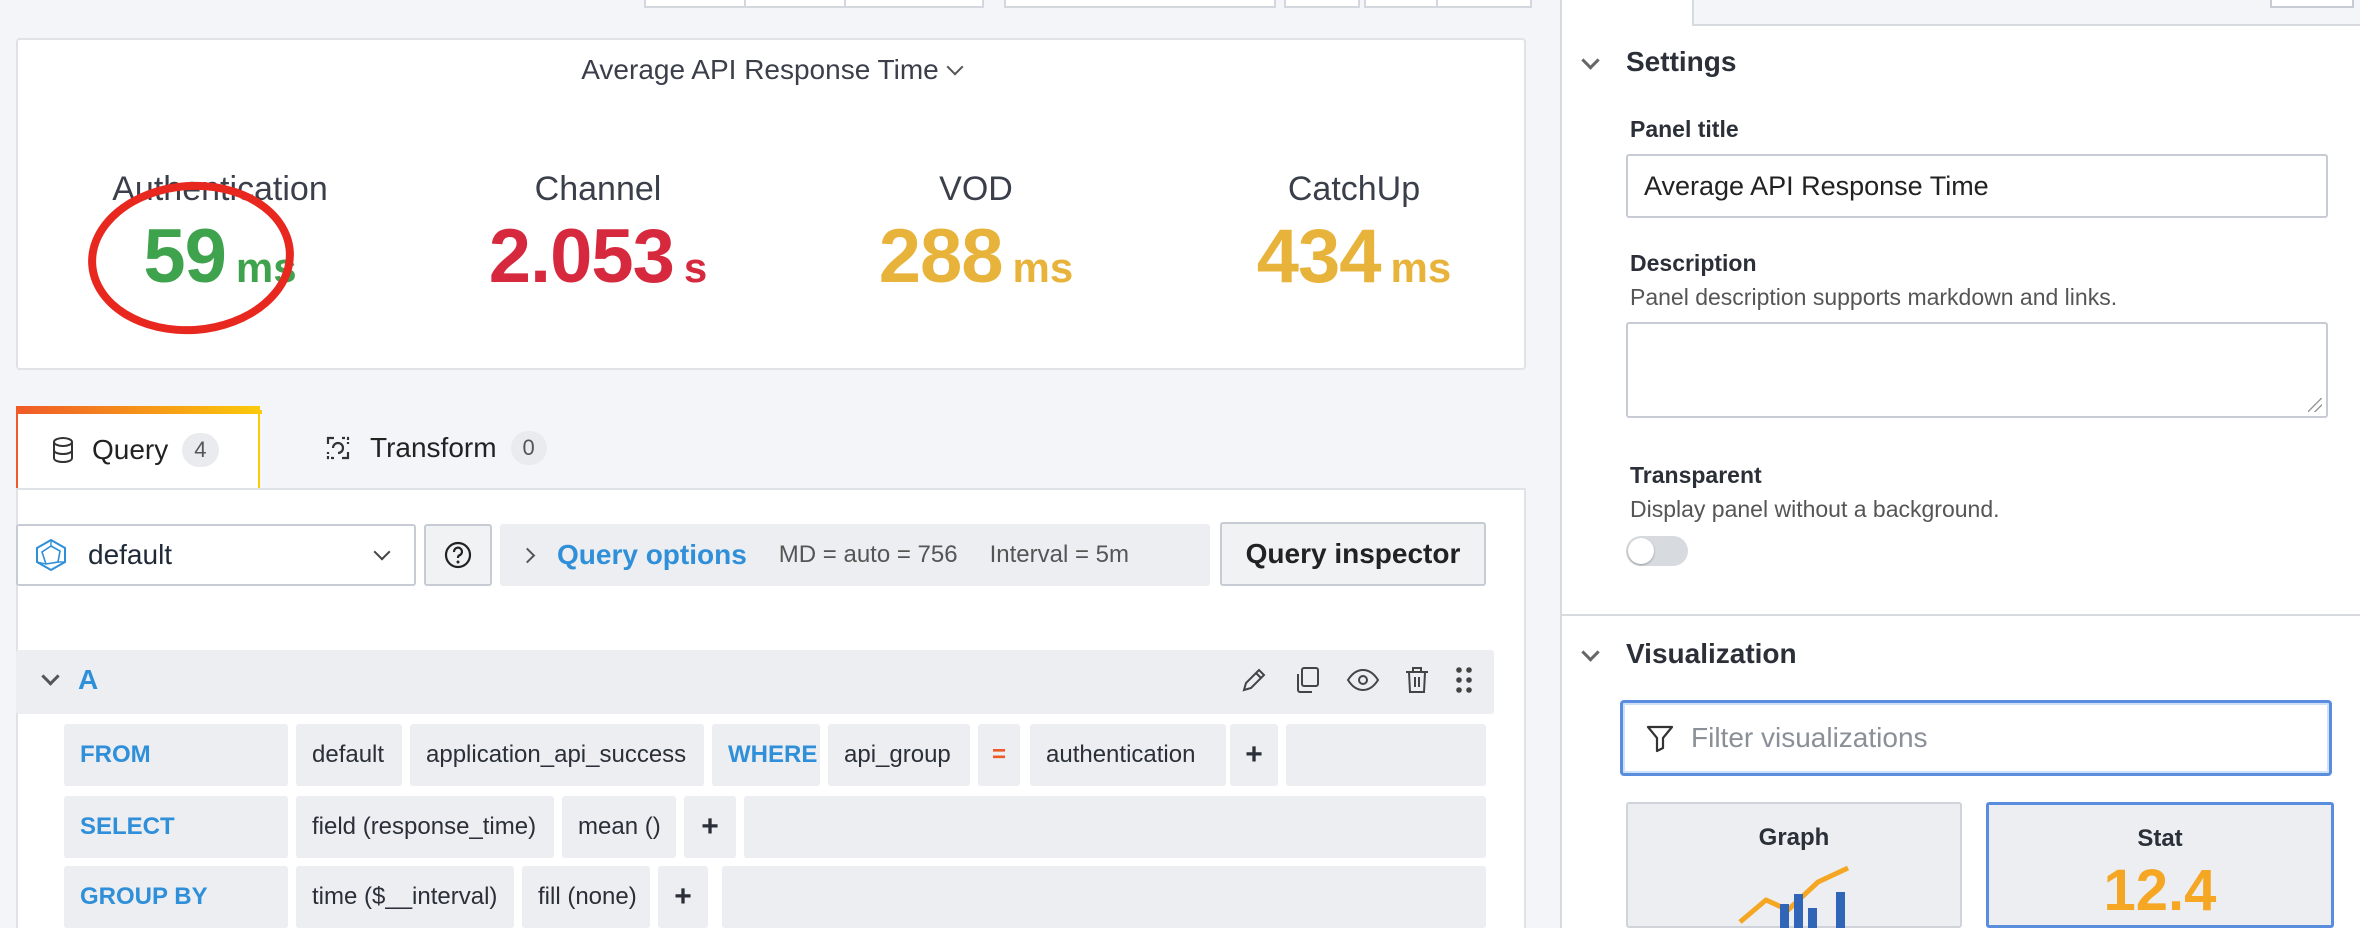  Describe the element at coordinates (63, 450) in the screenshot. I see `database-icon` at that location.